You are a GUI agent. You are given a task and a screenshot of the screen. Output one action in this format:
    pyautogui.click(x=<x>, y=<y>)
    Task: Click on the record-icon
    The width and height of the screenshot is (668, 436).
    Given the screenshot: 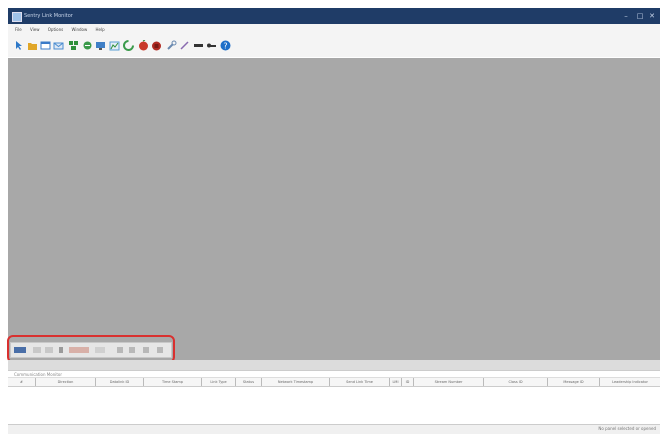 What is the action you would take?
    pyautogui.click(x=143, y=45)
    